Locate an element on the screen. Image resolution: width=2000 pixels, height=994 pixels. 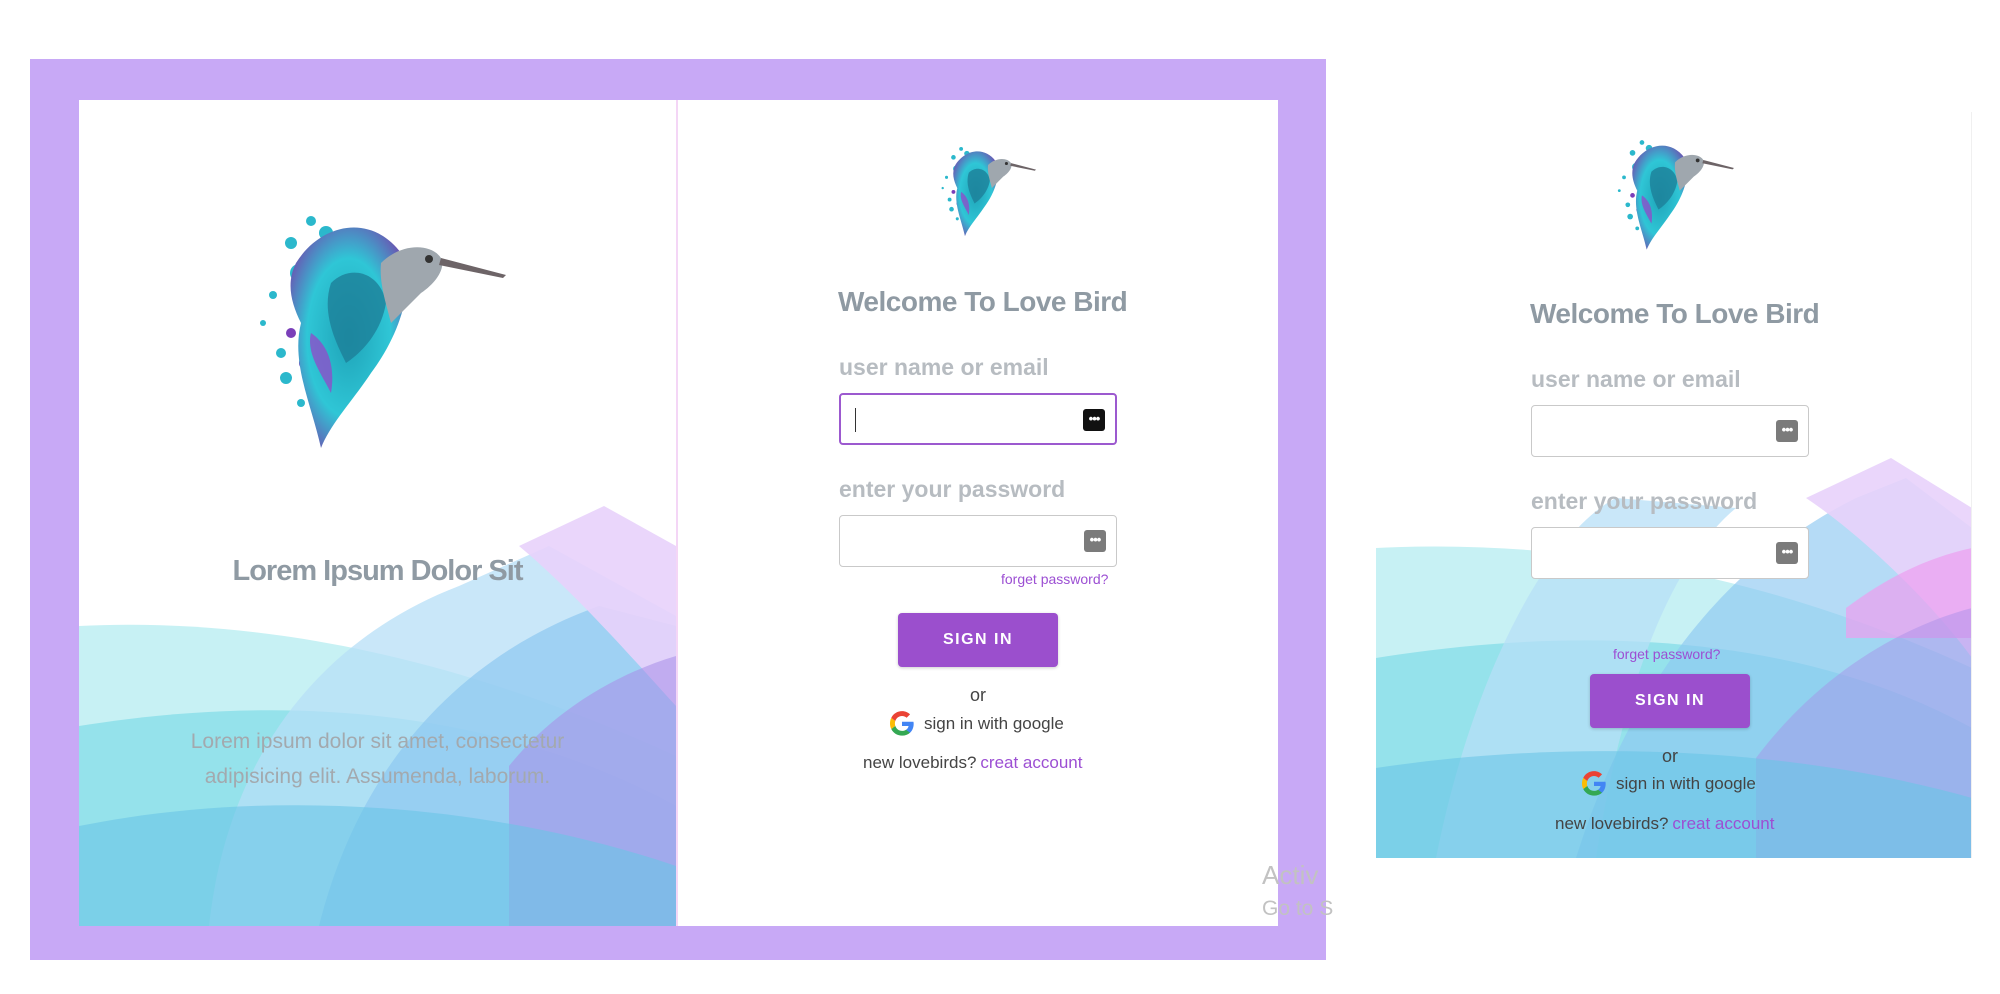
activation-watermark: Activ Go to S is located at coordinates (1297, 892).